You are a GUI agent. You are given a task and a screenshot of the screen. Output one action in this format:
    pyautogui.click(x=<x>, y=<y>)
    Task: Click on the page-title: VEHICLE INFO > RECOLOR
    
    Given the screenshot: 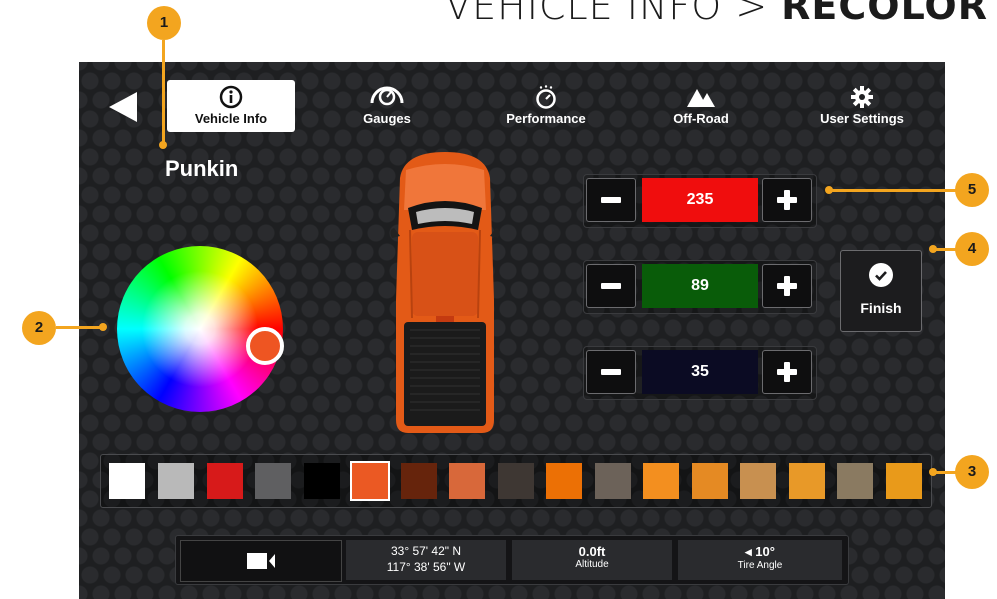 What is the action you would take?
    pyautogui.click(x=688, y=14)
    